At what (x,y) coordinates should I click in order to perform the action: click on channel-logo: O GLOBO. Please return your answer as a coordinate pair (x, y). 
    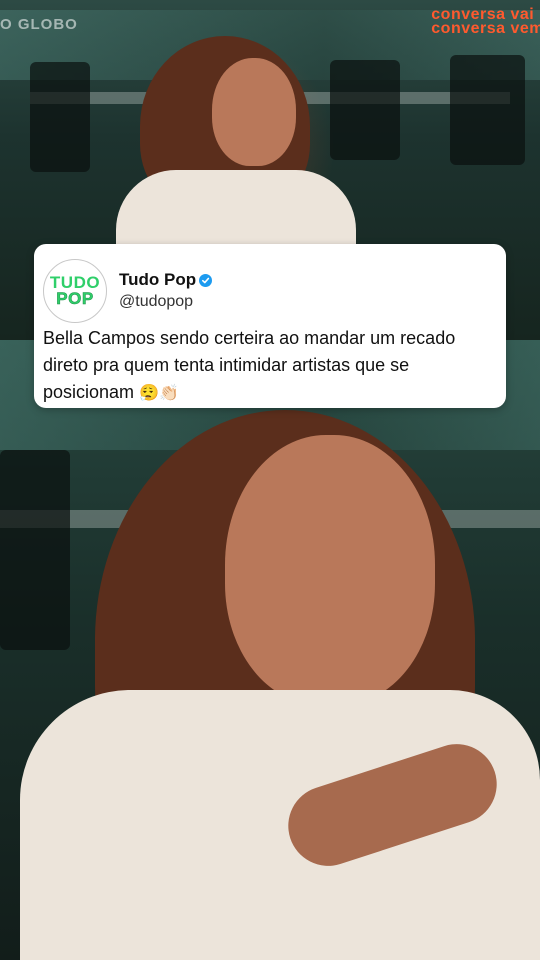
    Looking at the image, I should click on (39, 24).